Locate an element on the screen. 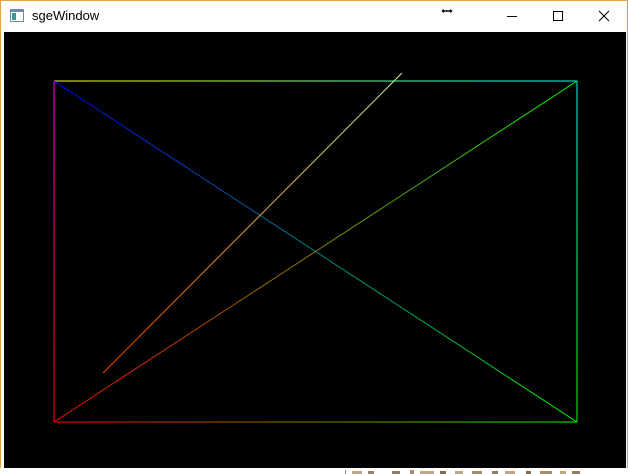  minimize-icon is located at coordinates (512, 16).